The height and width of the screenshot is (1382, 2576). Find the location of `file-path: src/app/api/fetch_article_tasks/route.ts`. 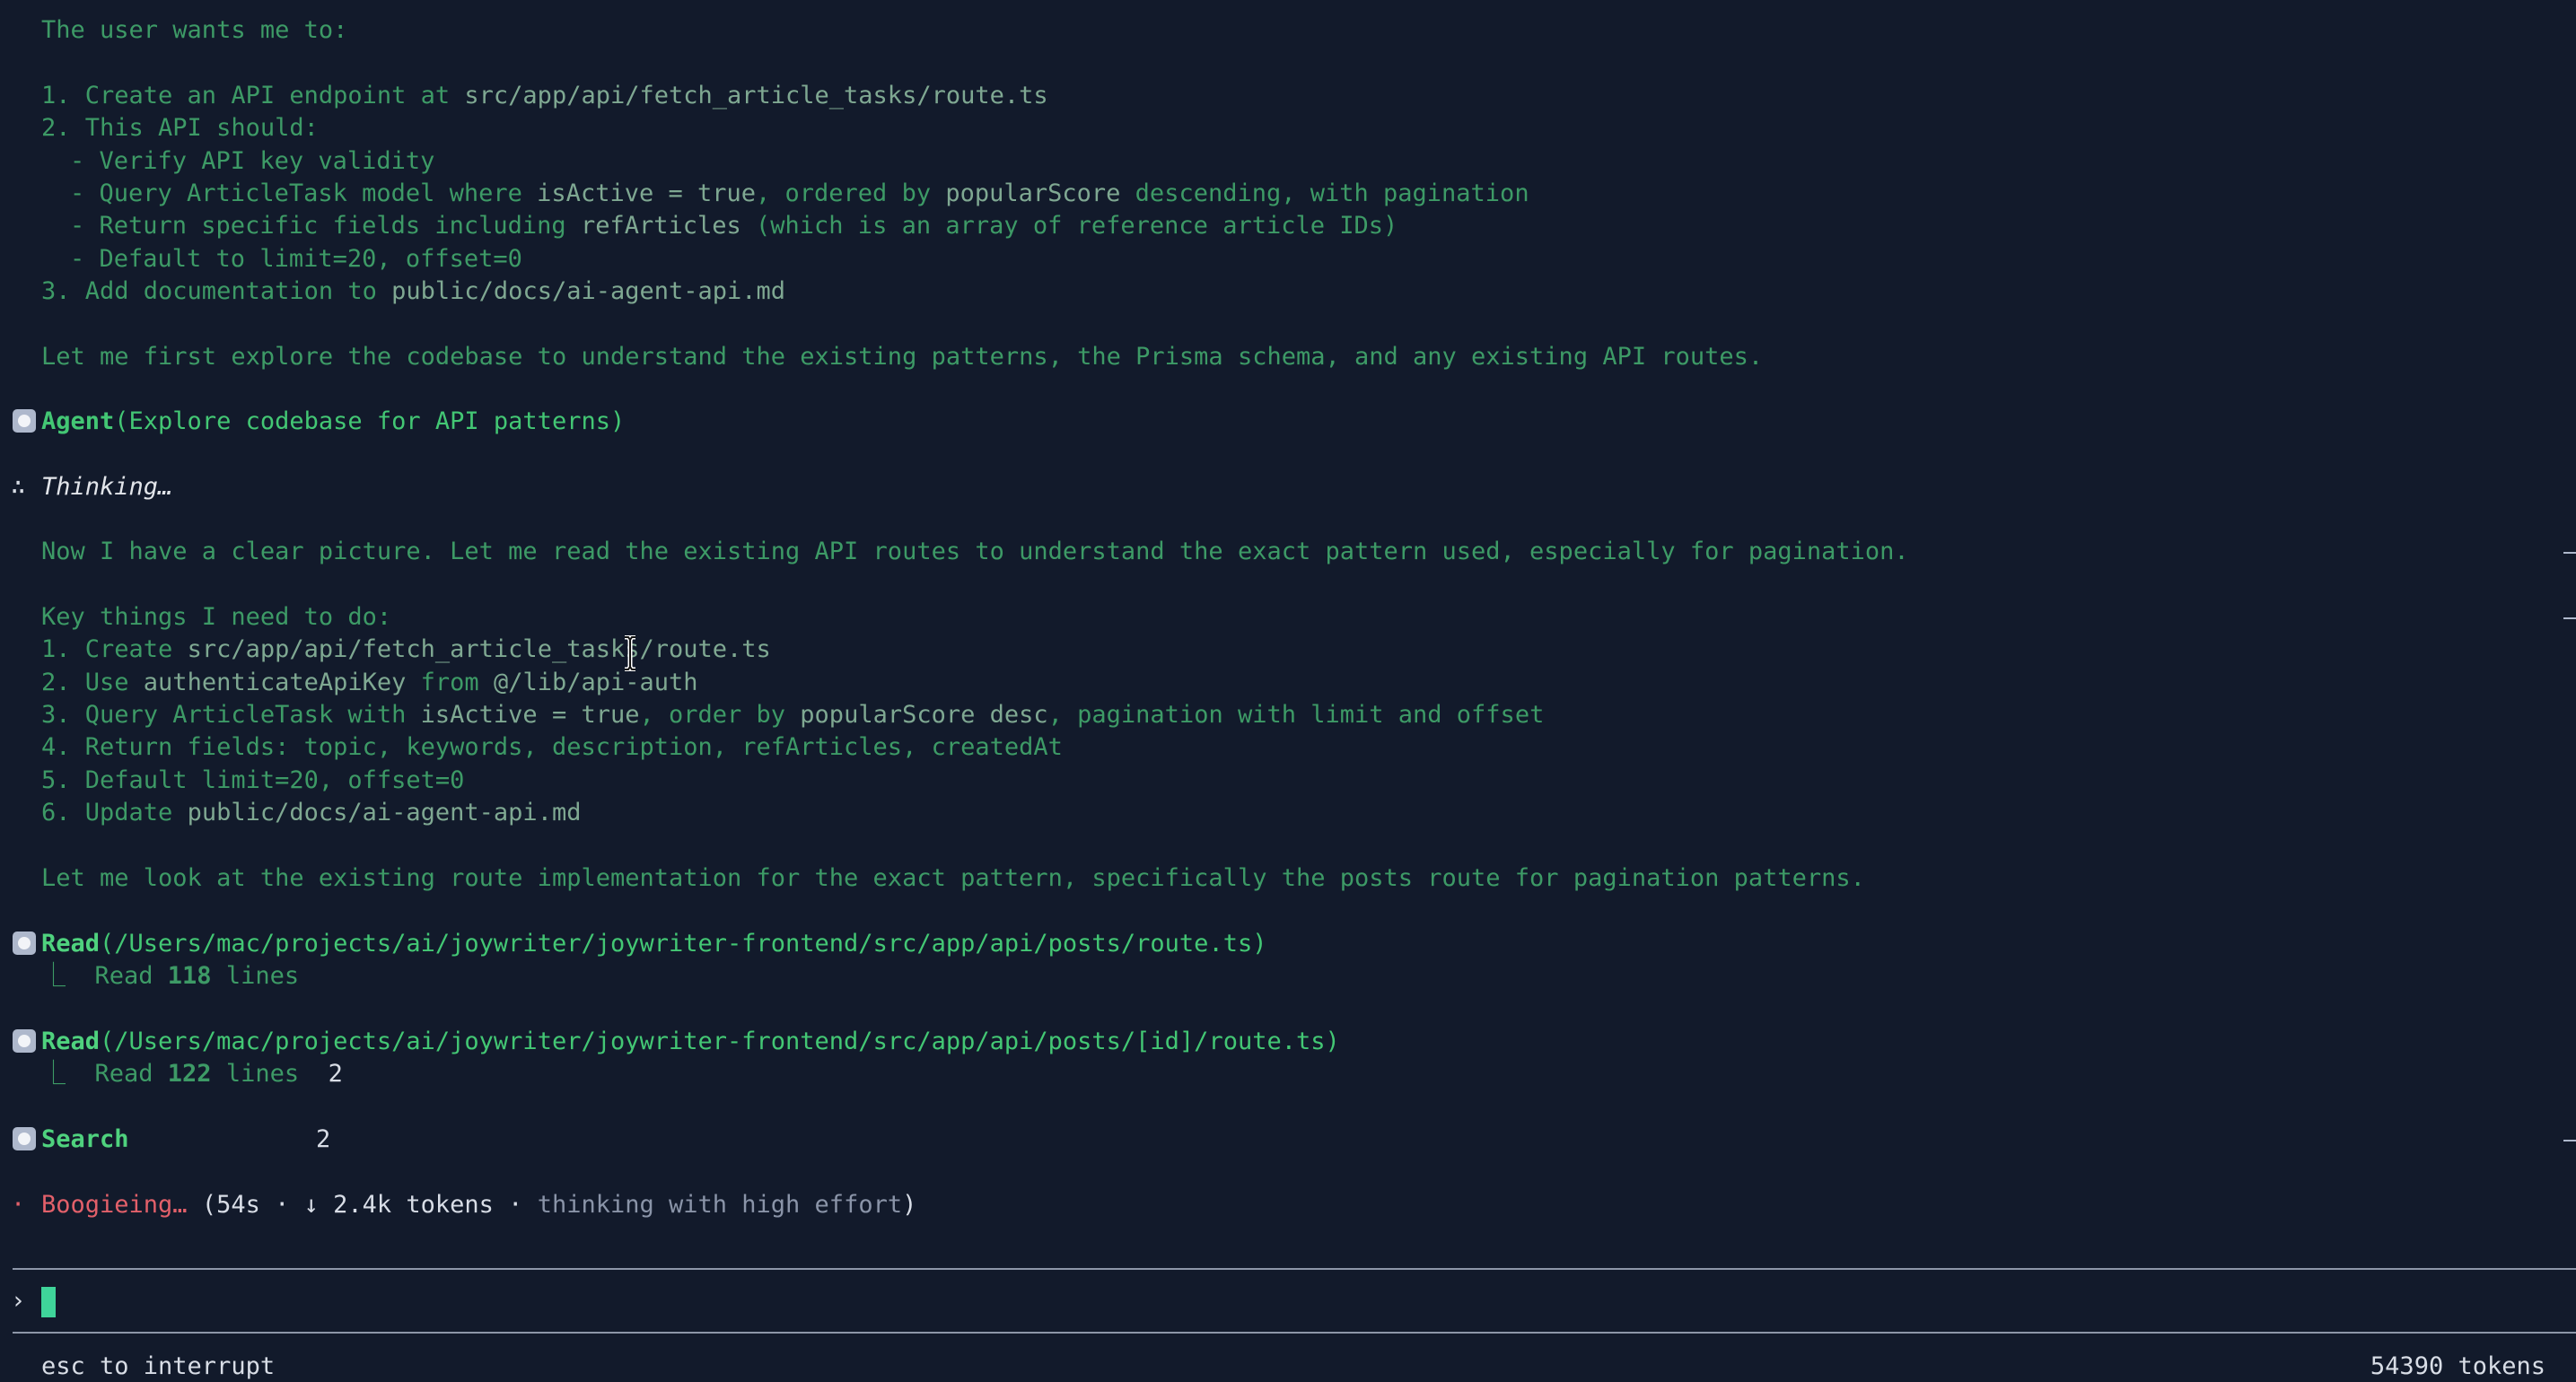

file-path: src/app/api/fetch_article_tasks/route.ts is located at coordinates (756, 95).